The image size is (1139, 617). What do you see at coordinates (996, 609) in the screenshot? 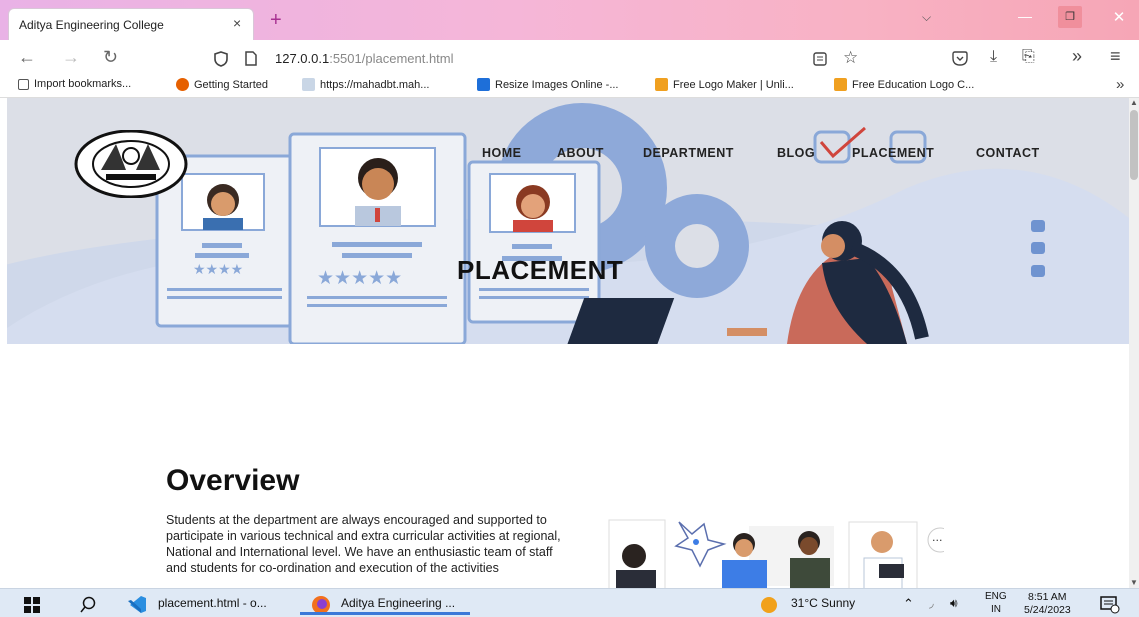
I see `language-region: IN` at bounding box center [996, 609].